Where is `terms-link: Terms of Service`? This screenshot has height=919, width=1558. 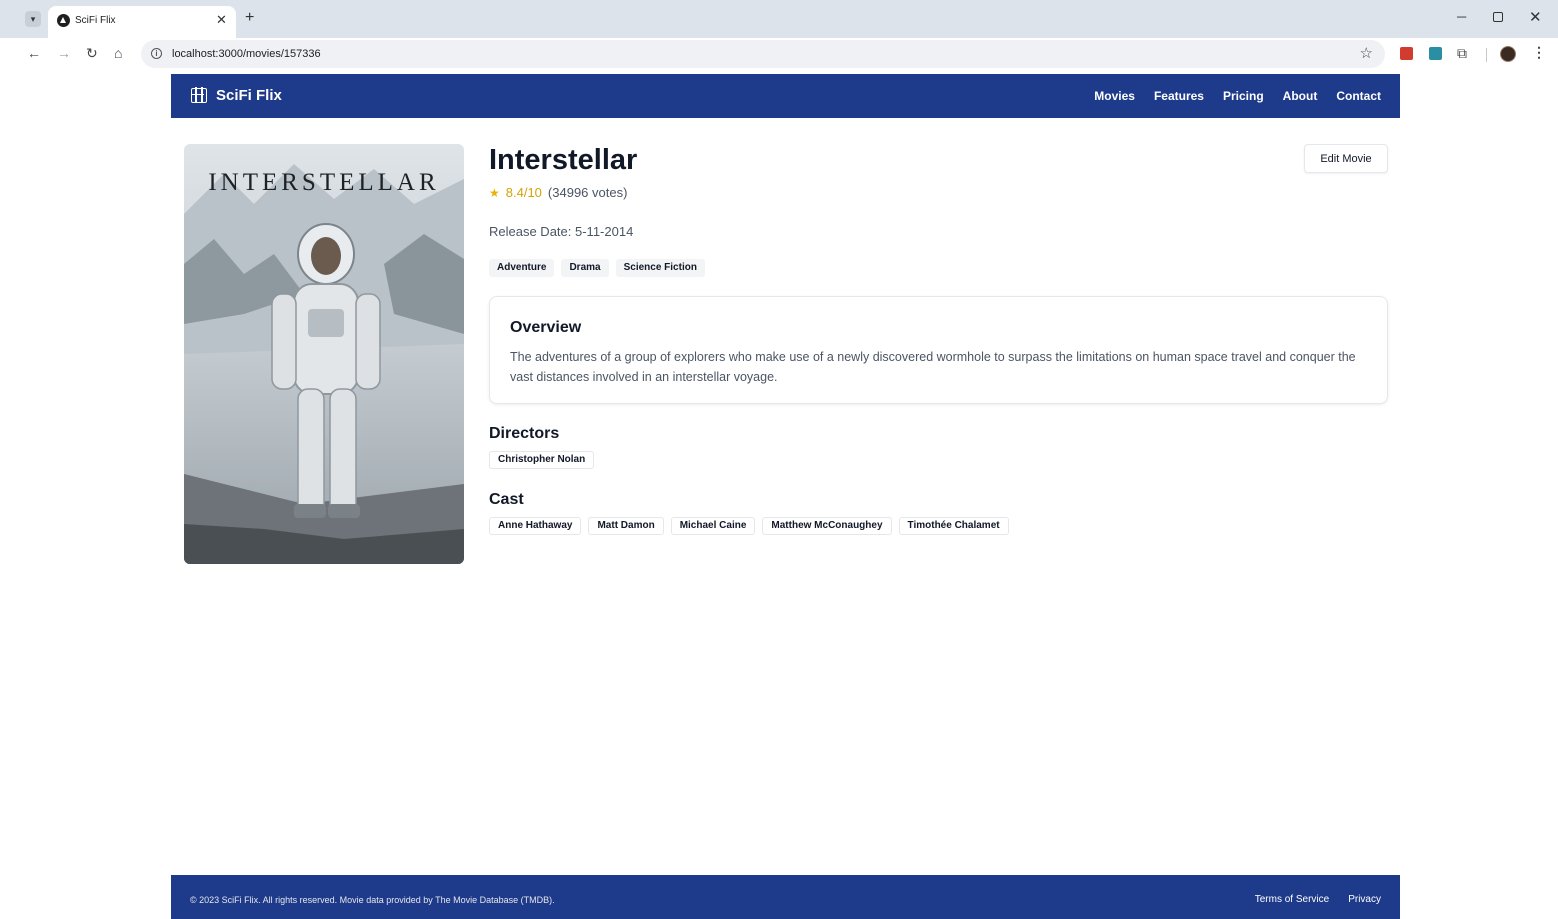 terms-link: Terms of Service is located at coordinates (1292, 899).